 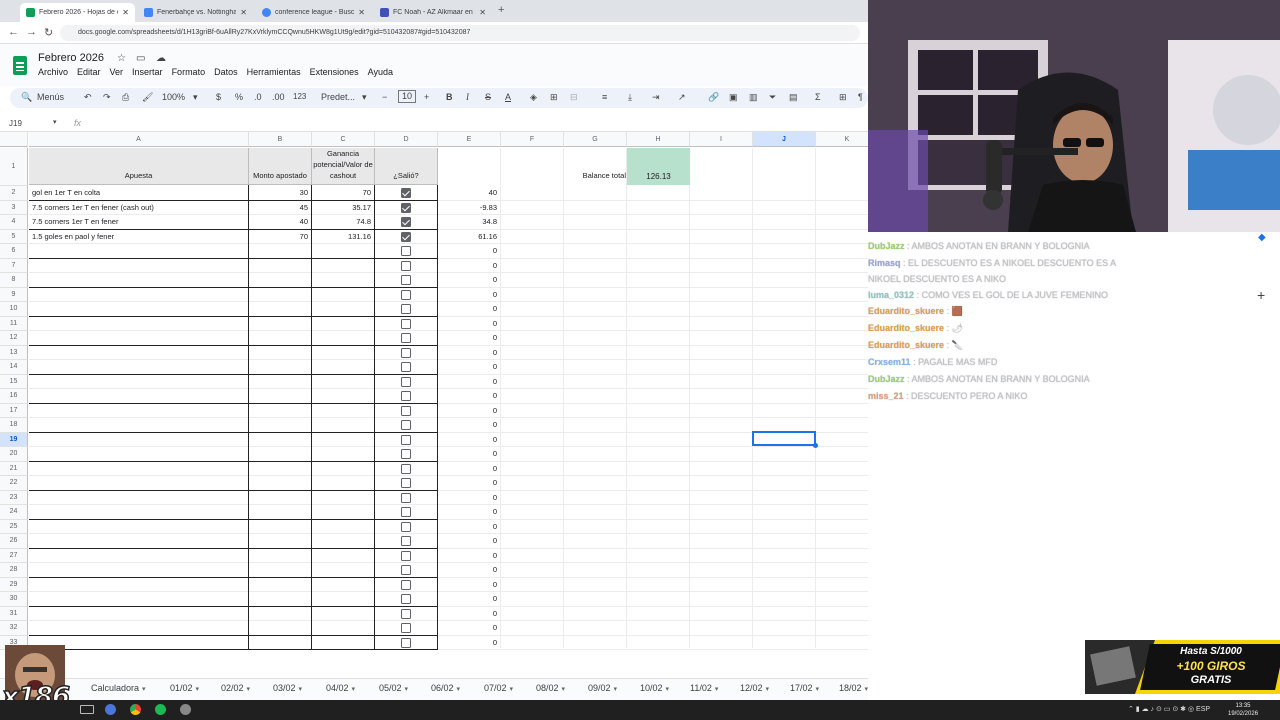 I want to click on forward-icon: →, so click(x=31, y=32).